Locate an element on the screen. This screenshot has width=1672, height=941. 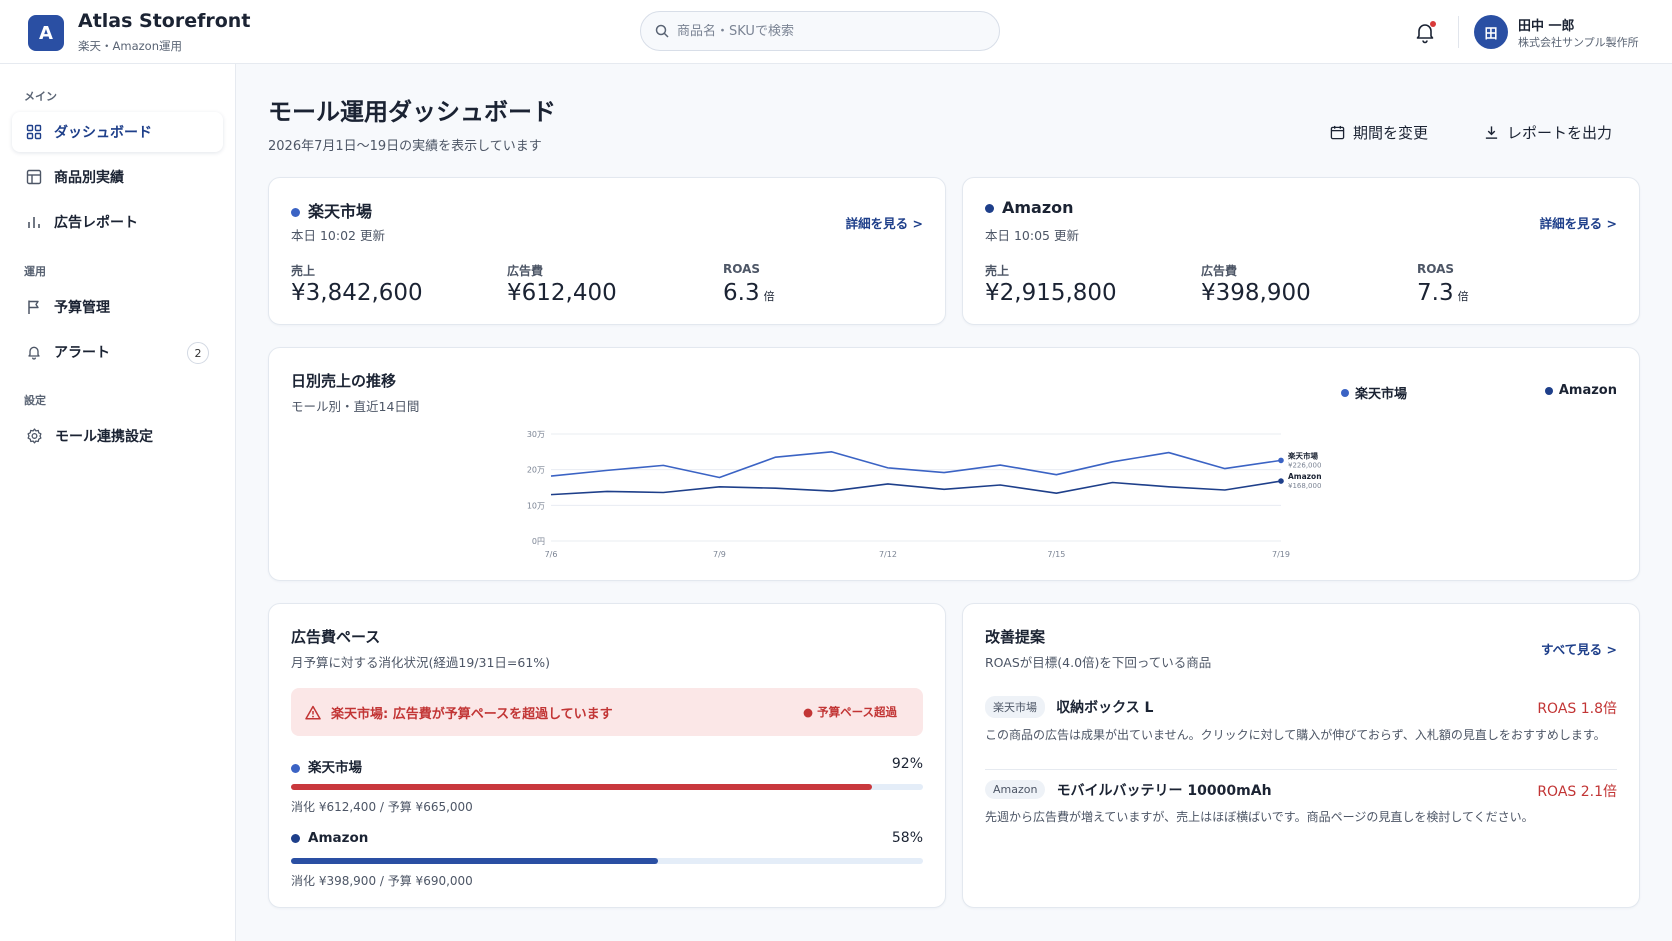
search-input is located at coordinates (827, 31).